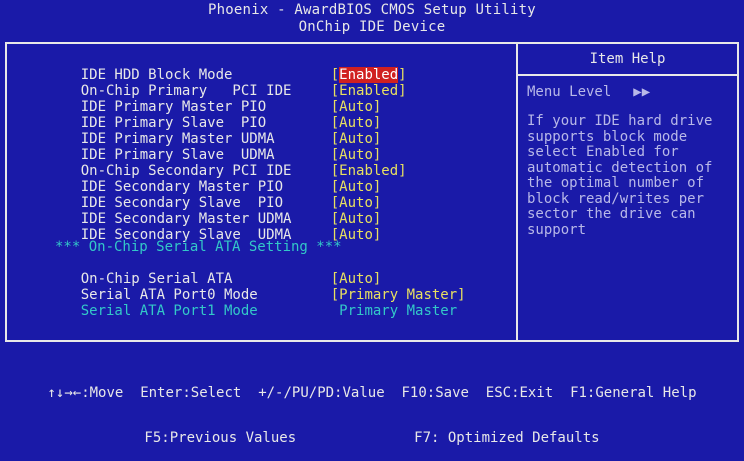 Image resolution: width=744 pixels, height=461 pixels. What do you see at coordinates (372, 10) in the screenshot?
I see `title-line-1: Phoenix - AwardBIOS CMOS Setup Utility` at bounding box center [372, 10].